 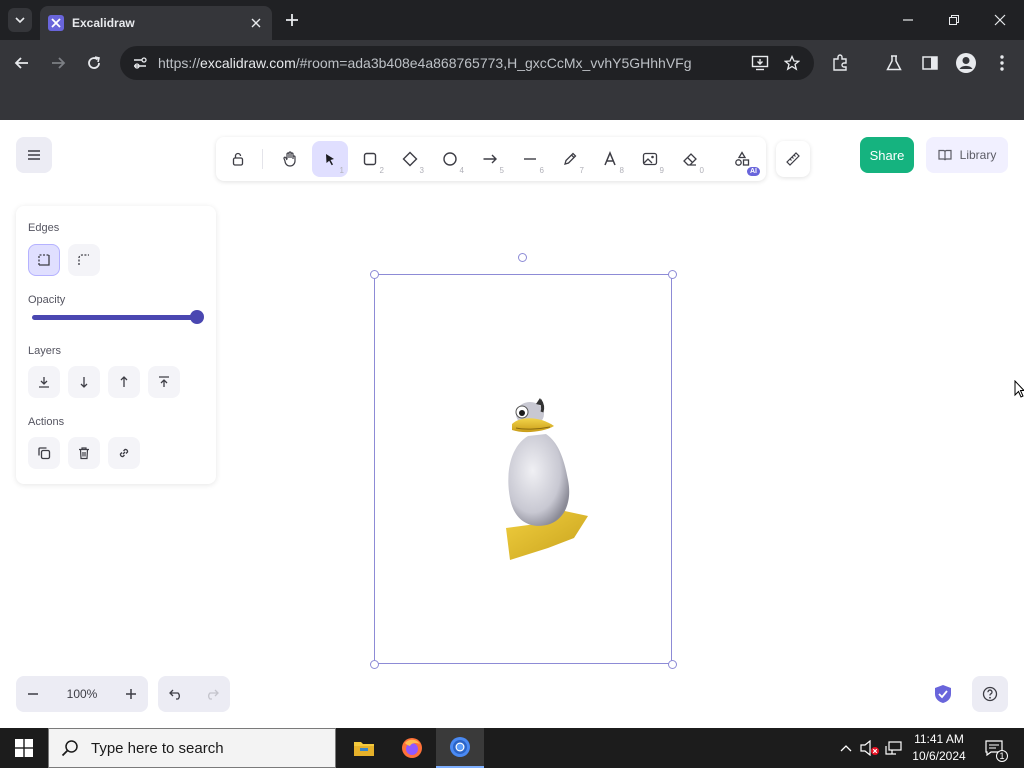 What do you see at coordinates (792, 63) in the screenshot?
I see `bookmark-star-icon` at bounding box center [792, 63].